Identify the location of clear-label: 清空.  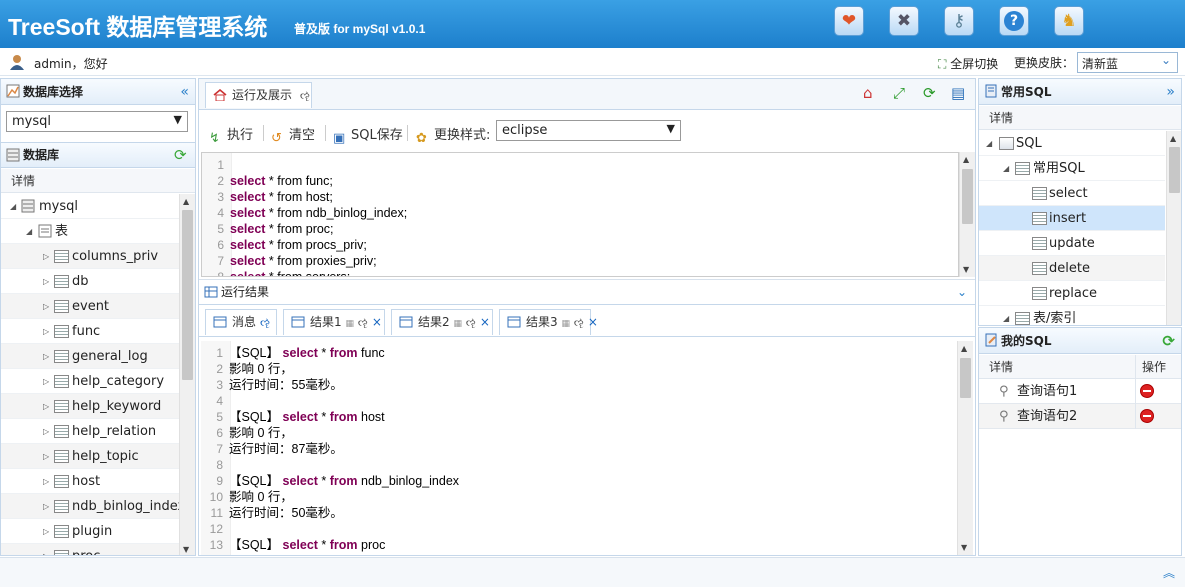
(302, 135).